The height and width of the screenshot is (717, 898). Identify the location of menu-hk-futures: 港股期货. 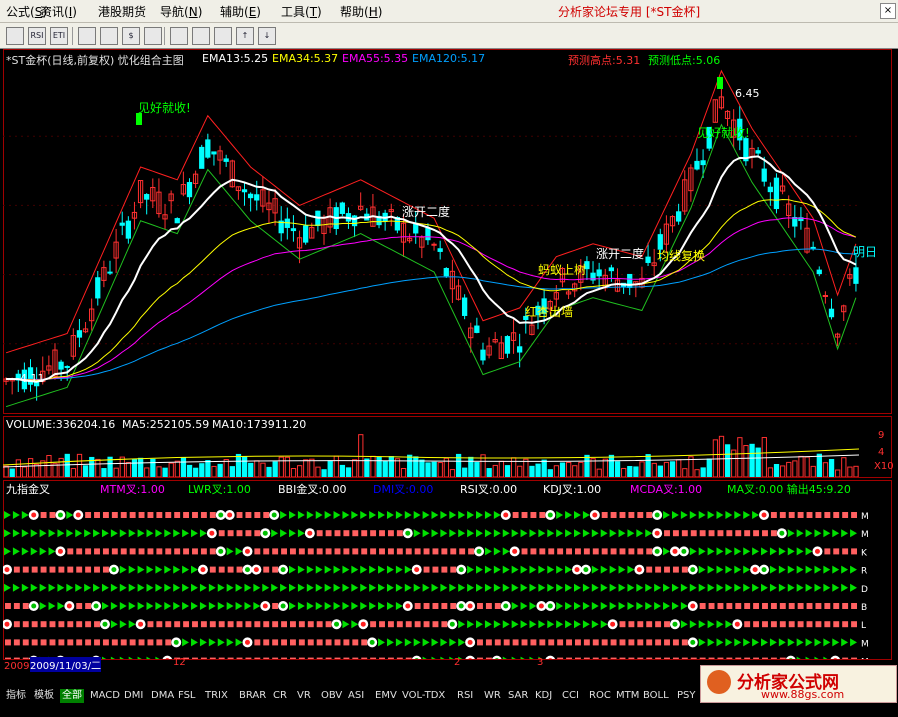
(122, 11).